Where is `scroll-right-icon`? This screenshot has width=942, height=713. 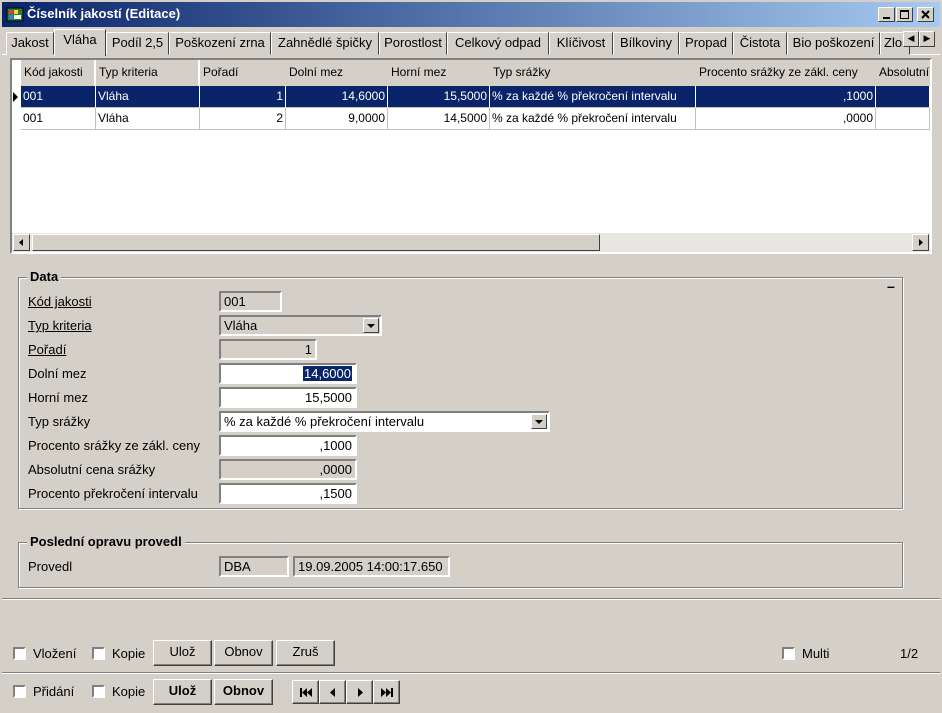
scroll-right-icon is located at coordinates (920, 242).